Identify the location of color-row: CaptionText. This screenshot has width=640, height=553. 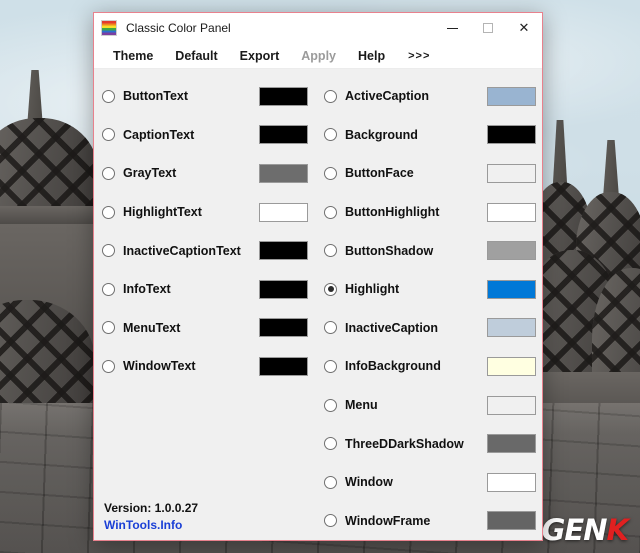
(208, 135).